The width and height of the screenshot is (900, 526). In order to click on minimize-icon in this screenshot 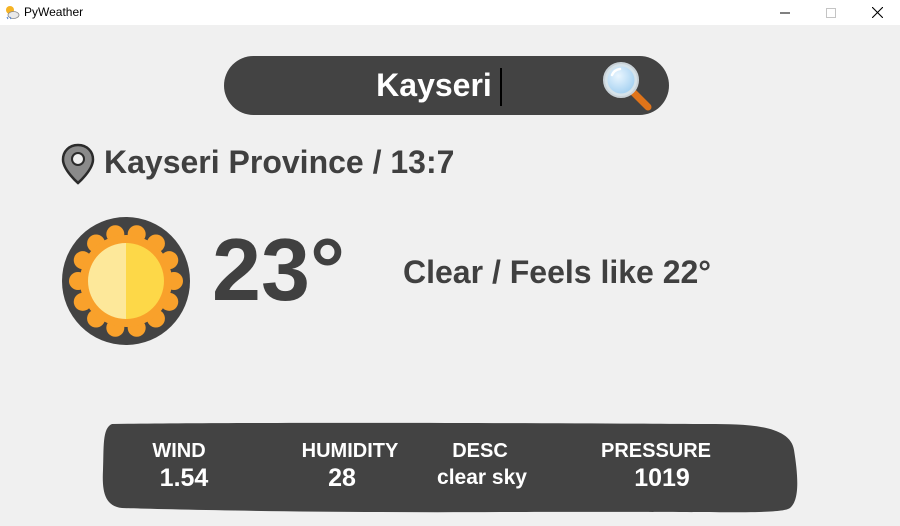, I will do `click(785, 12)`.